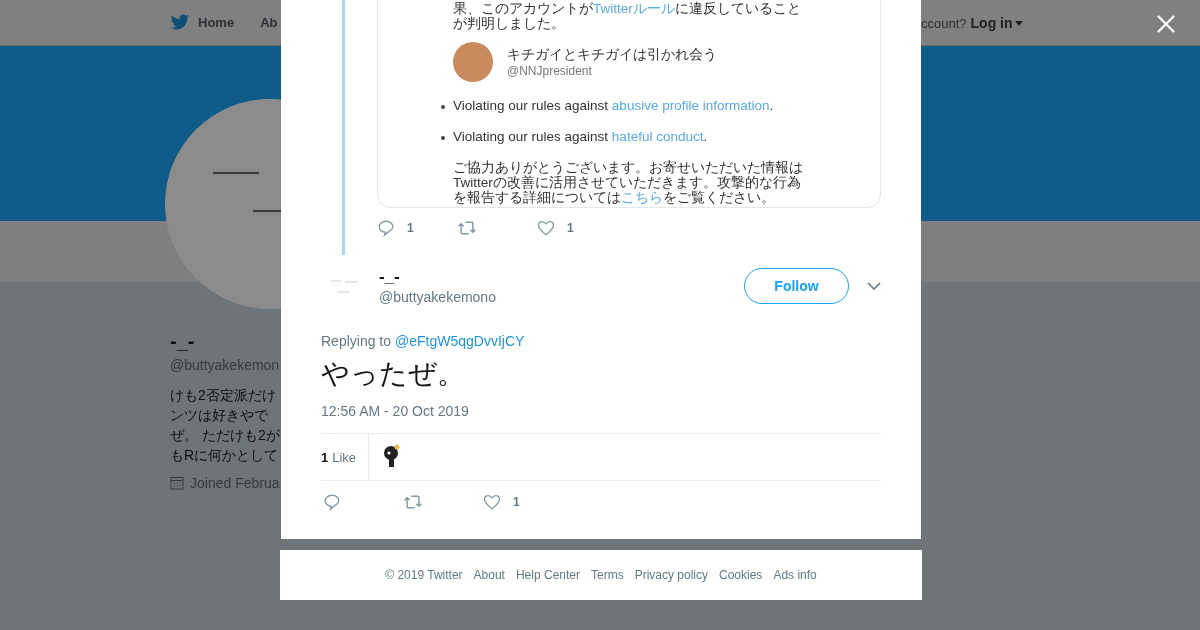 The width and height of the screenshot is (1200, 630). I want to click on footer-link: Help Center, so click(547, 575).